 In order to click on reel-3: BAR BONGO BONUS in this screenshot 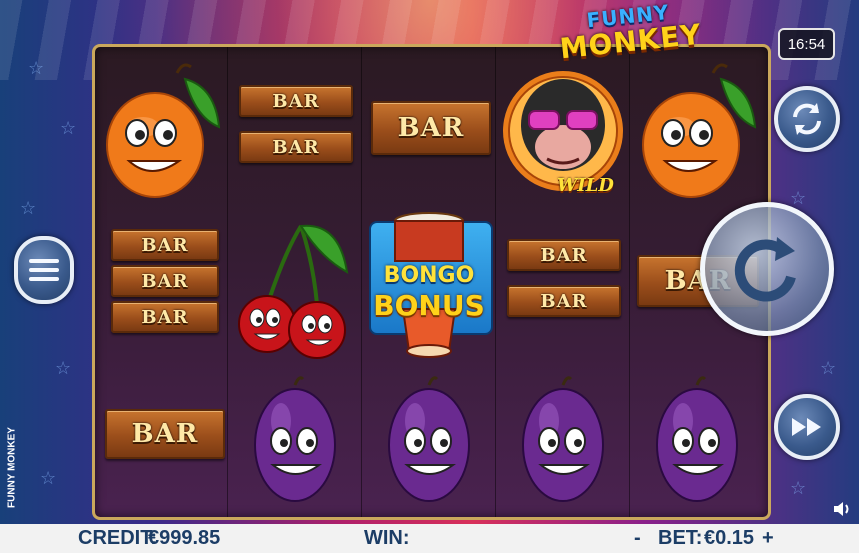, I will do `click(429, 282)`.